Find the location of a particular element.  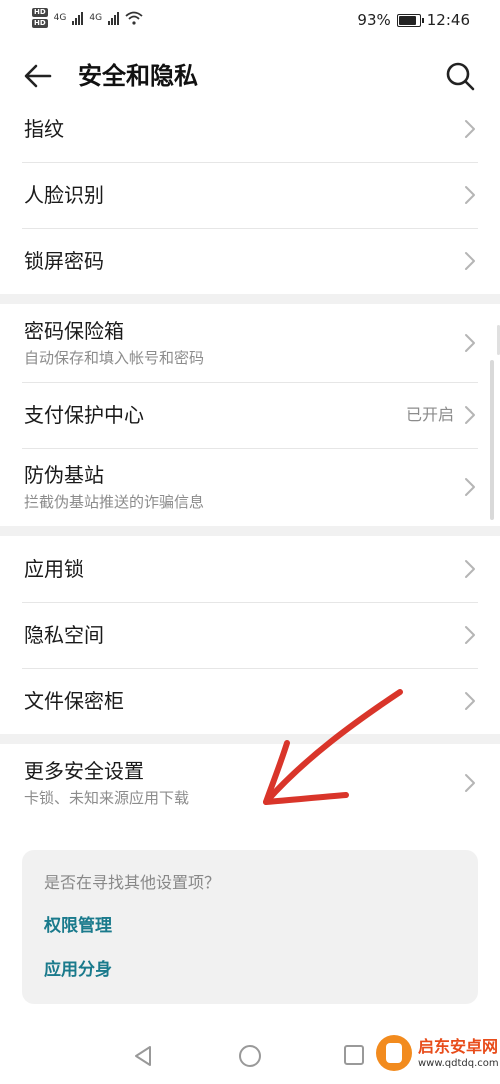

nav-recent-icon is located at coordinates (354, 1055).